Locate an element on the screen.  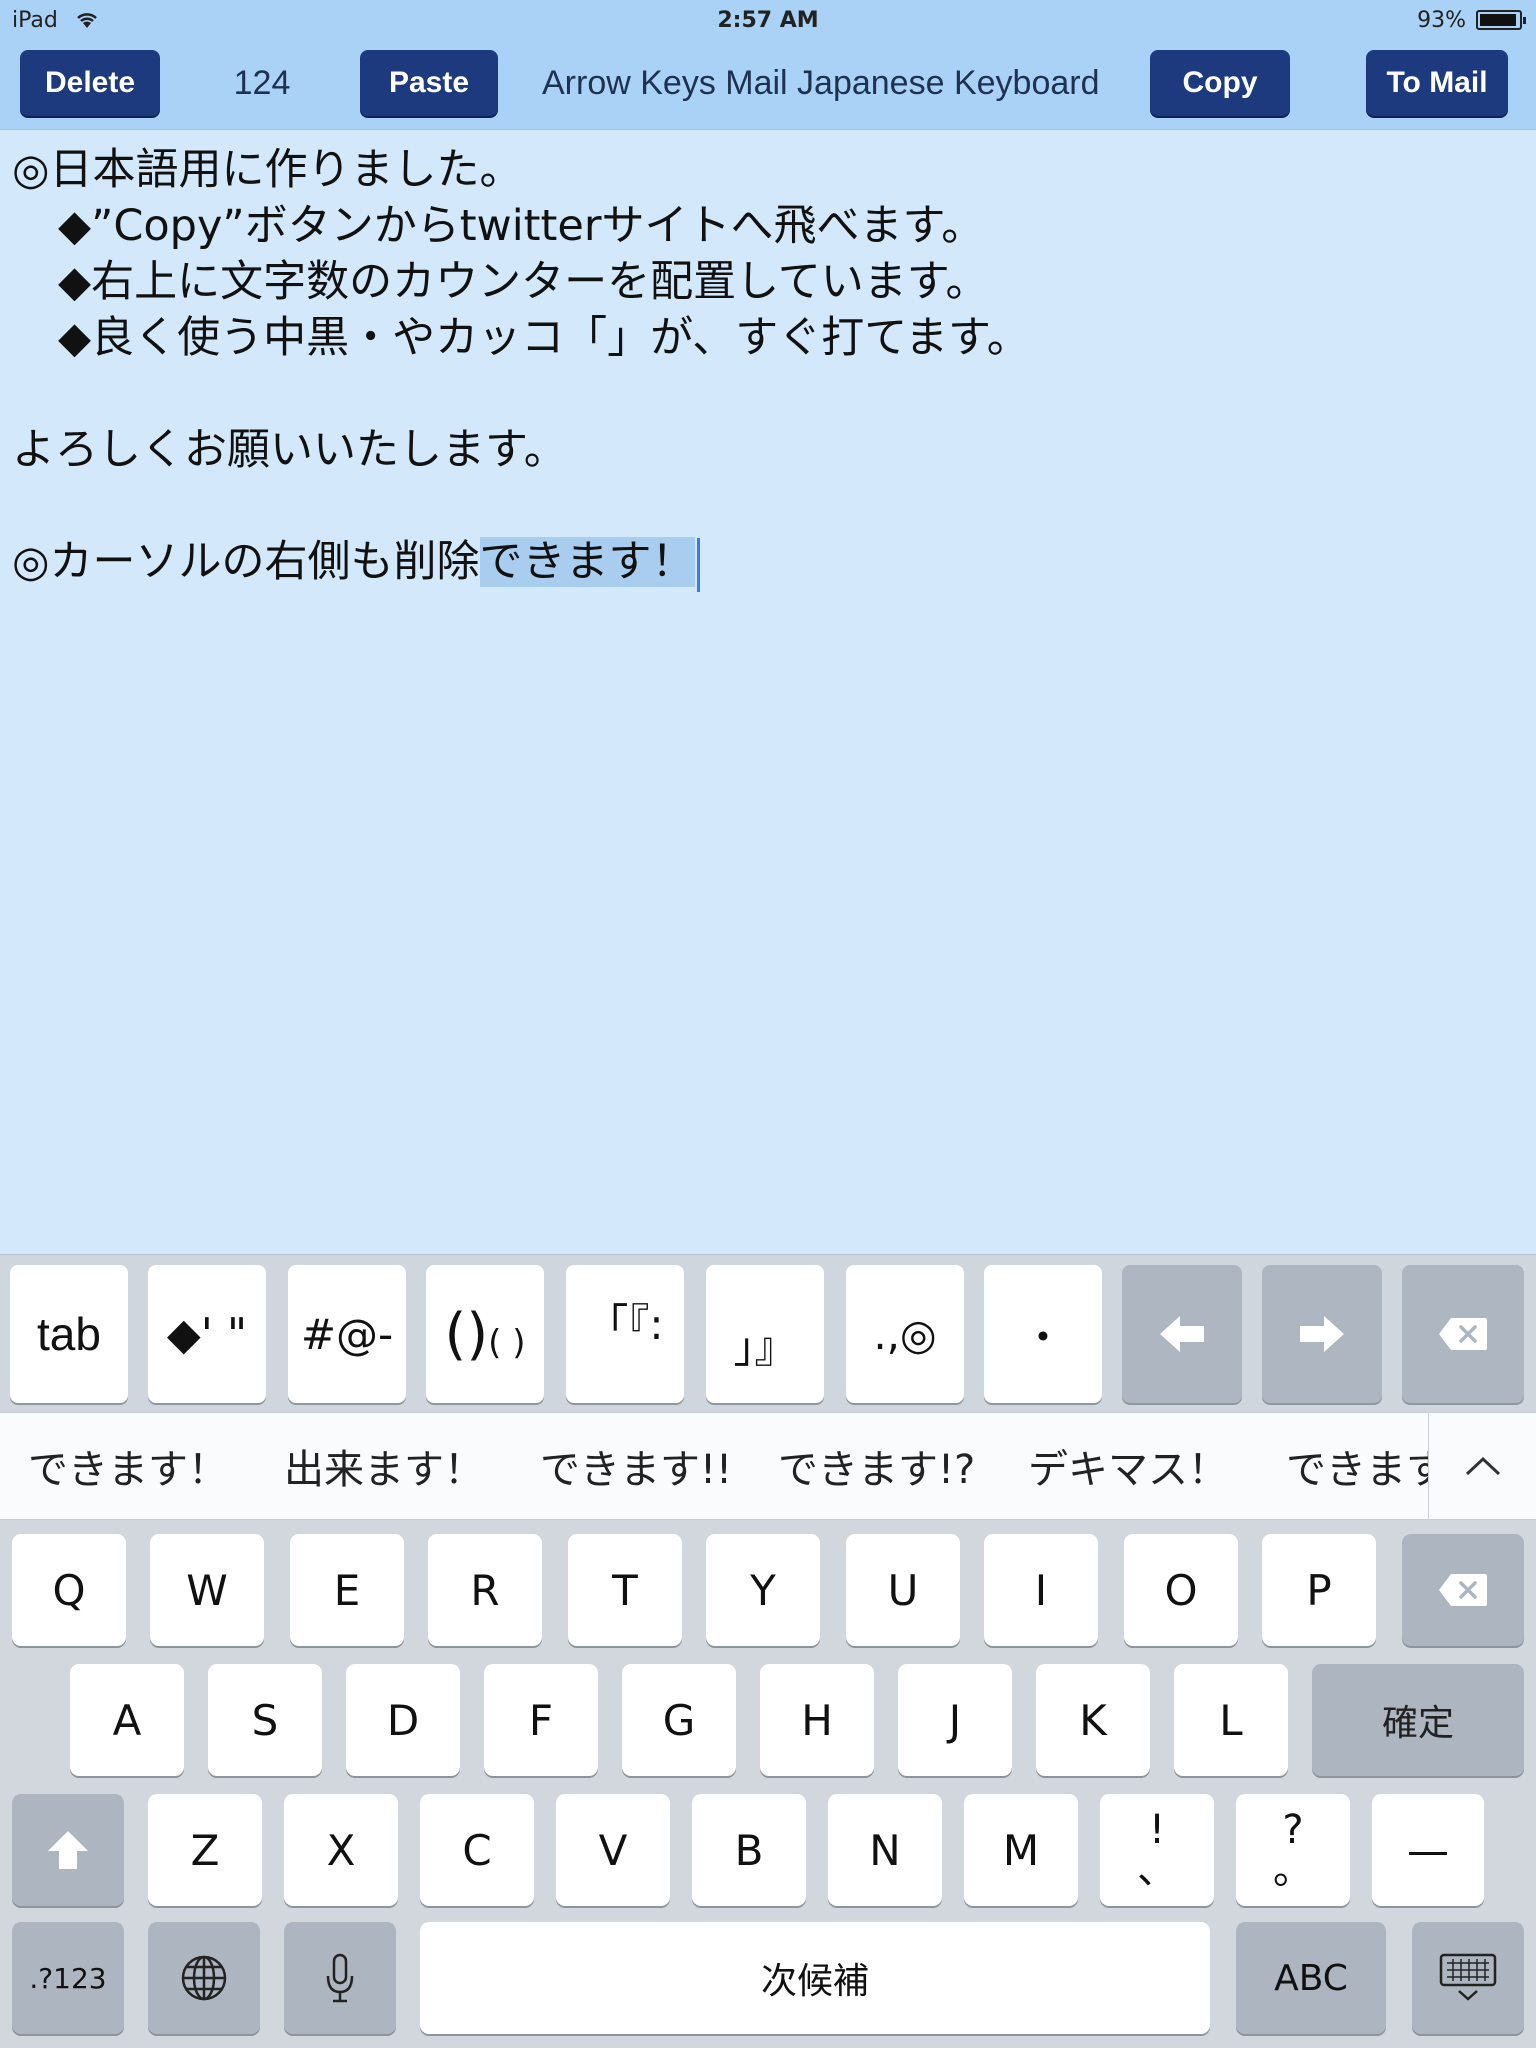
tab-key: tab is located at coordinates (69, 1334).